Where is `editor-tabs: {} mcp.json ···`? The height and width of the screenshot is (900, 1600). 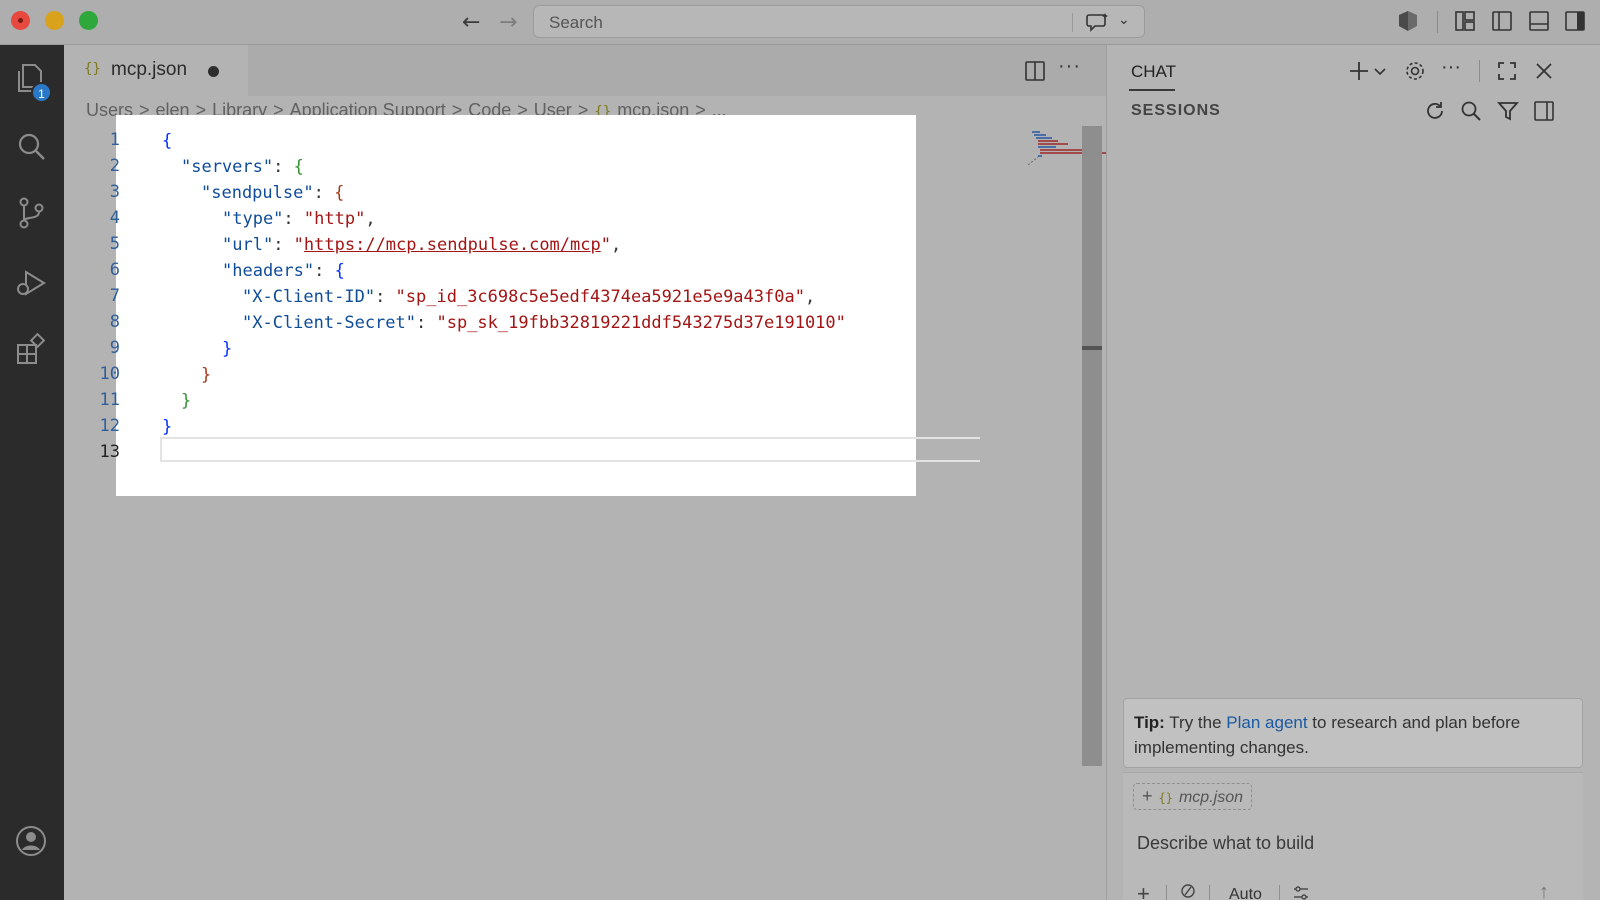
editor-tabs: {} mcp.json ··· is located at coordinates (585, 70).